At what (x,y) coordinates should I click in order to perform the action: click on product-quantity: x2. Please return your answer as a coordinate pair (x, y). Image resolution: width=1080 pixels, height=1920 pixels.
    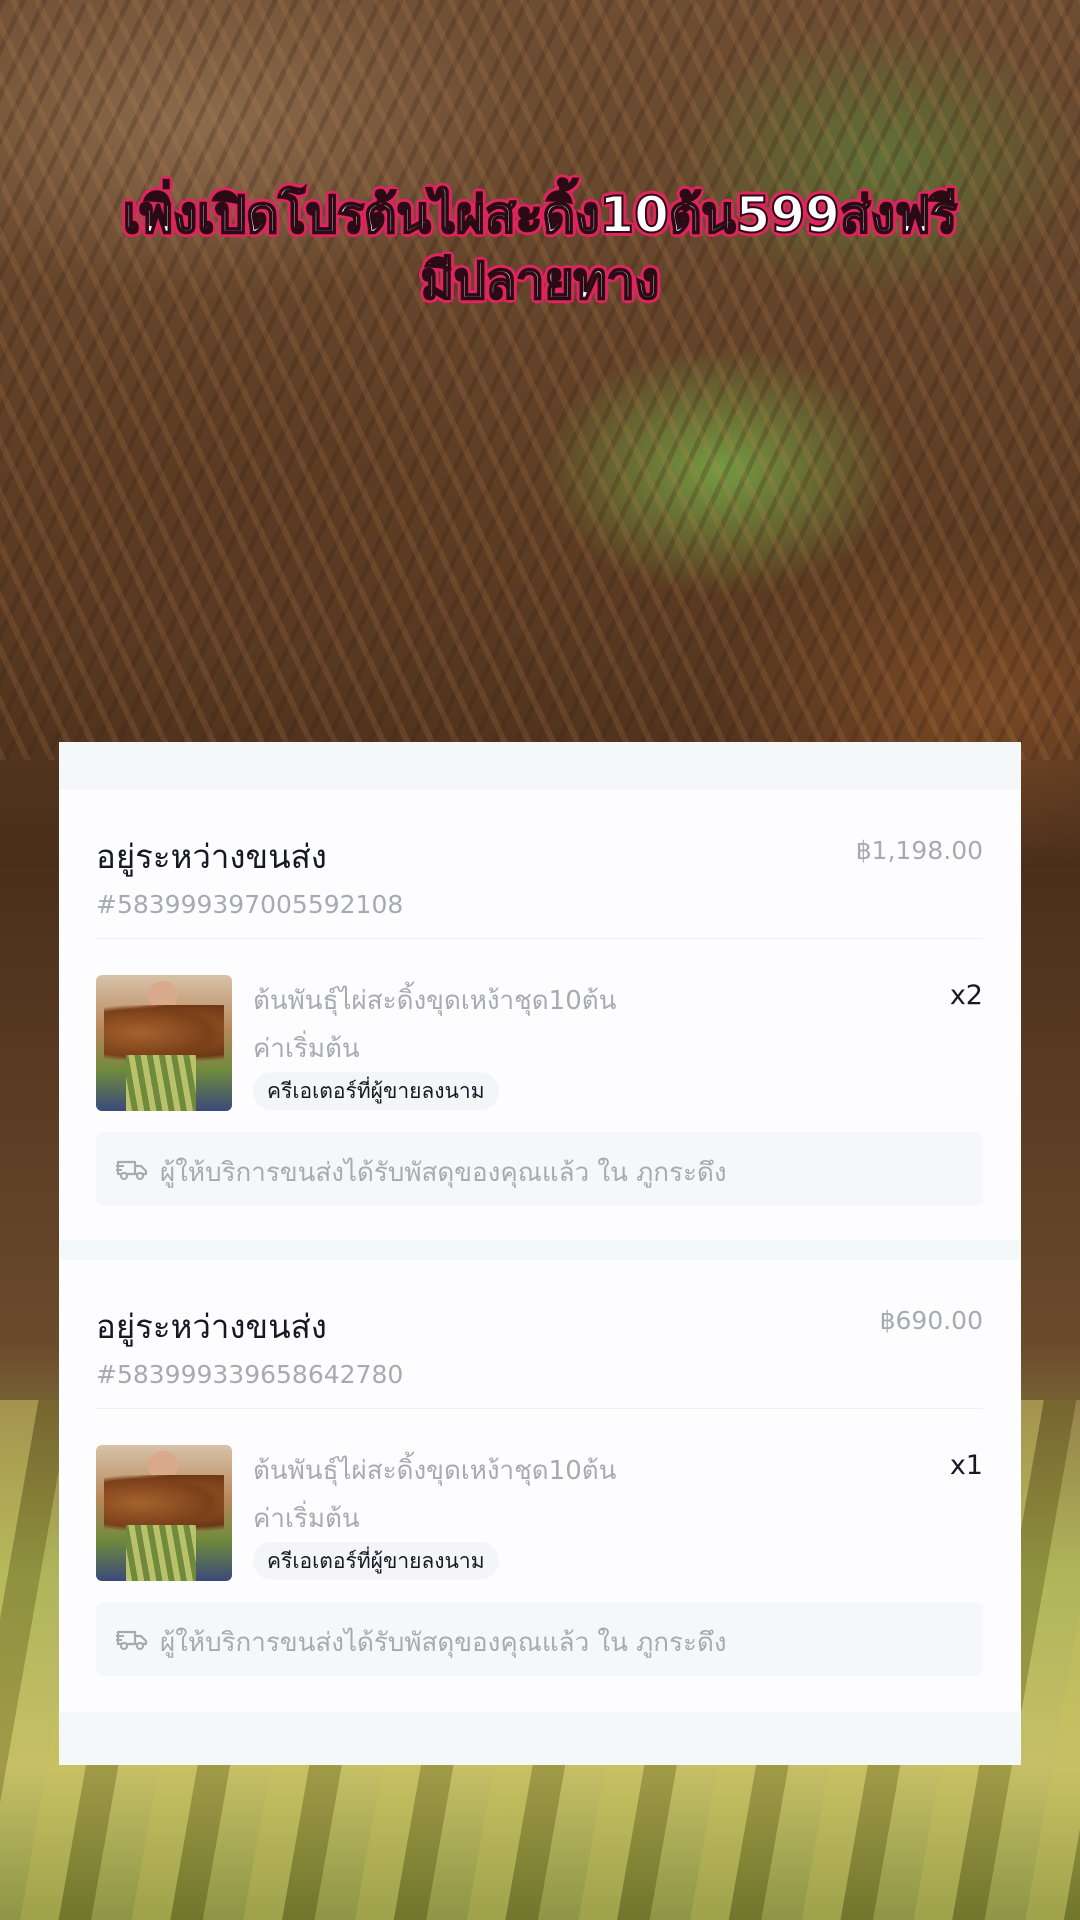
    Looking at the image, I should click on (966, 995).